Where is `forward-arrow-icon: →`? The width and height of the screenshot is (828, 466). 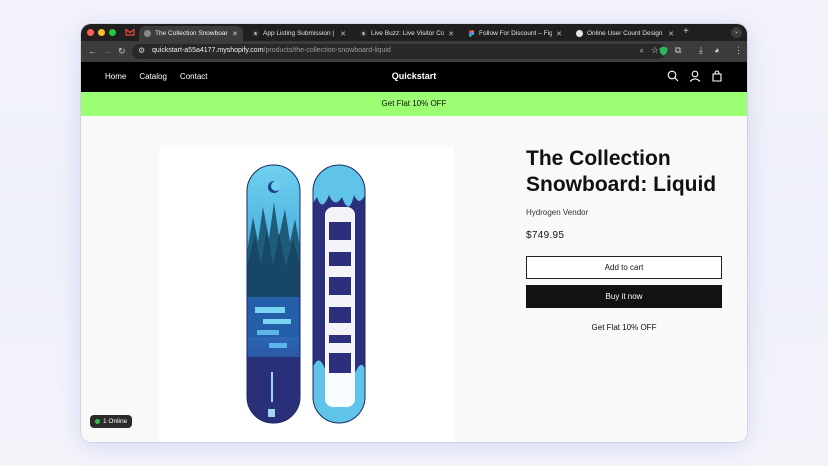 forward-arrow-icon: → is located at coordinates (107, 51).